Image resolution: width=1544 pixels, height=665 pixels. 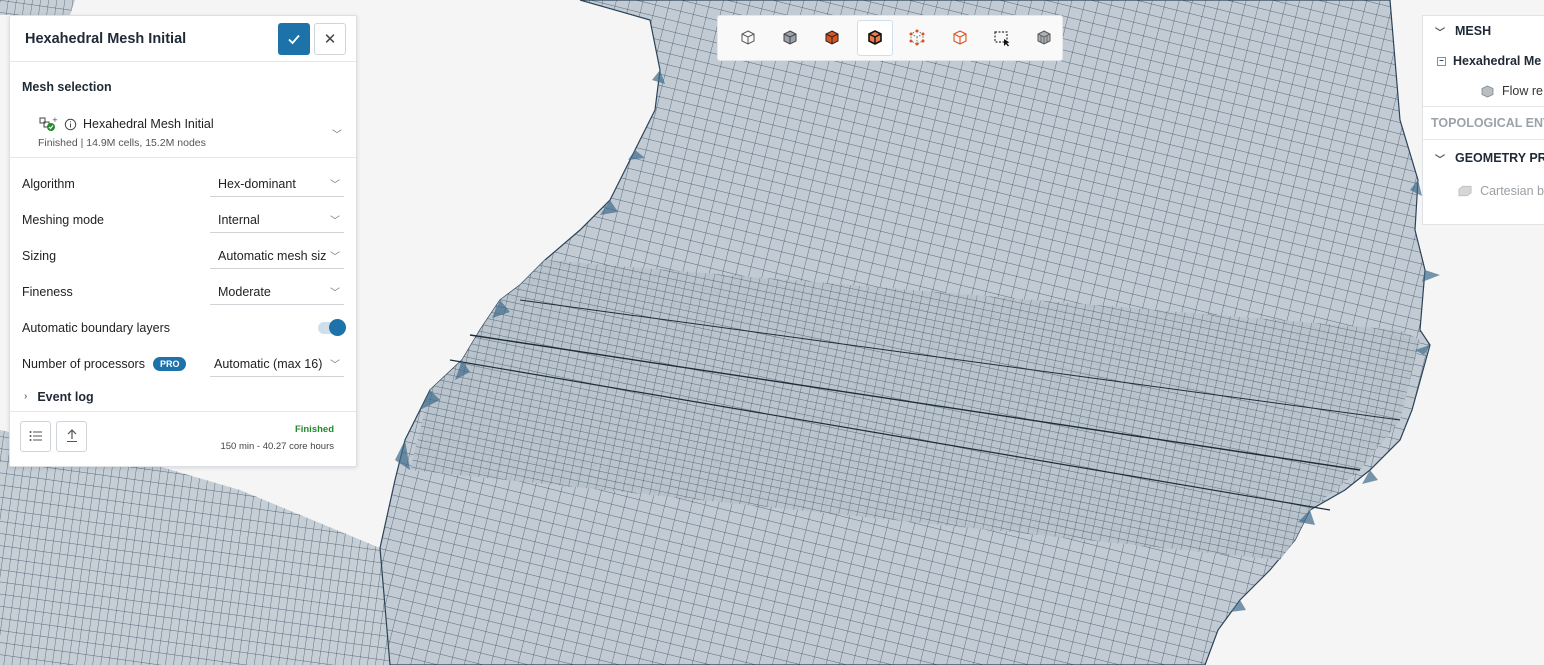 What do you see at coordinates (183, 256) in the screenshot?
I see `sizing-row: Sizing Automatic mesh siz ﹀` at bounding box center [183, 256].